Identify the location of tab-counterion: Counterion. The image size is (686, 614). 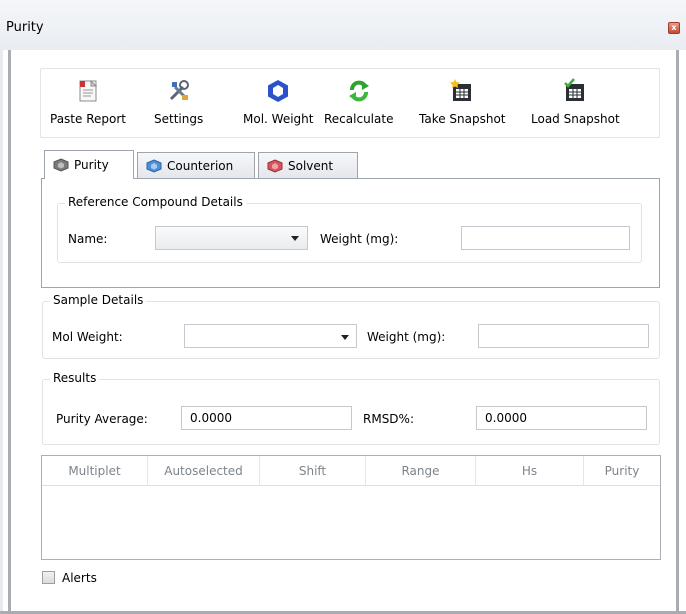
(196, 165).